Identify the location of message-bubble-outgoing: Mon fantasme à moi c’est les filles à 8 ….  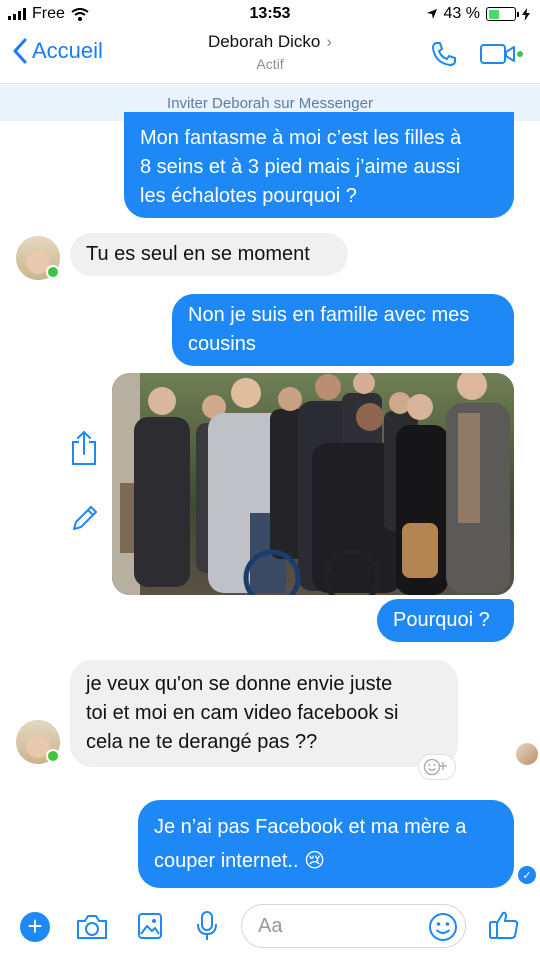
(319, 165).